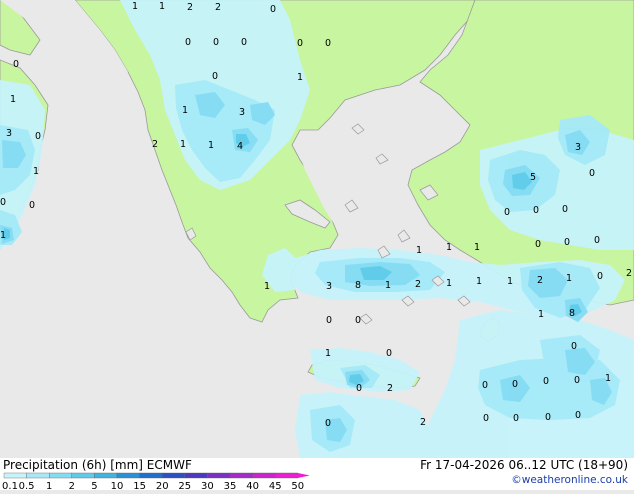 This screenshot has height=494, width=634. Describe the element at coordinates (275, 485) in the screenshot. I see `legend-tick-label: 45` at that location.